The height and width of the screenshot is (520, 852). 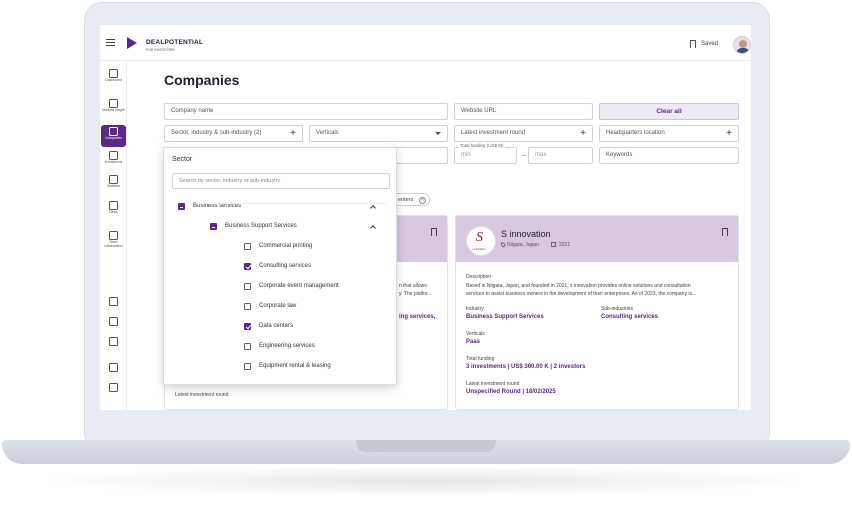 I want to click on sidebar-item-companies: Companies, so click(x=113, y=136).